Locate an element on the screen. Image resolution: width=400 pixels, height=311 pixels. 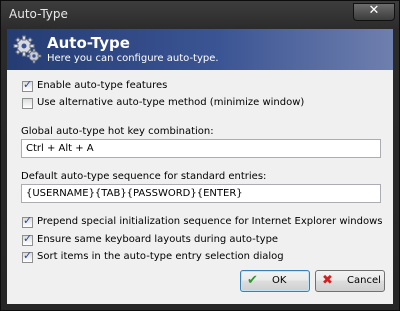
title-bar: Auto-Type ✕ is located at coordinates (200, 15).